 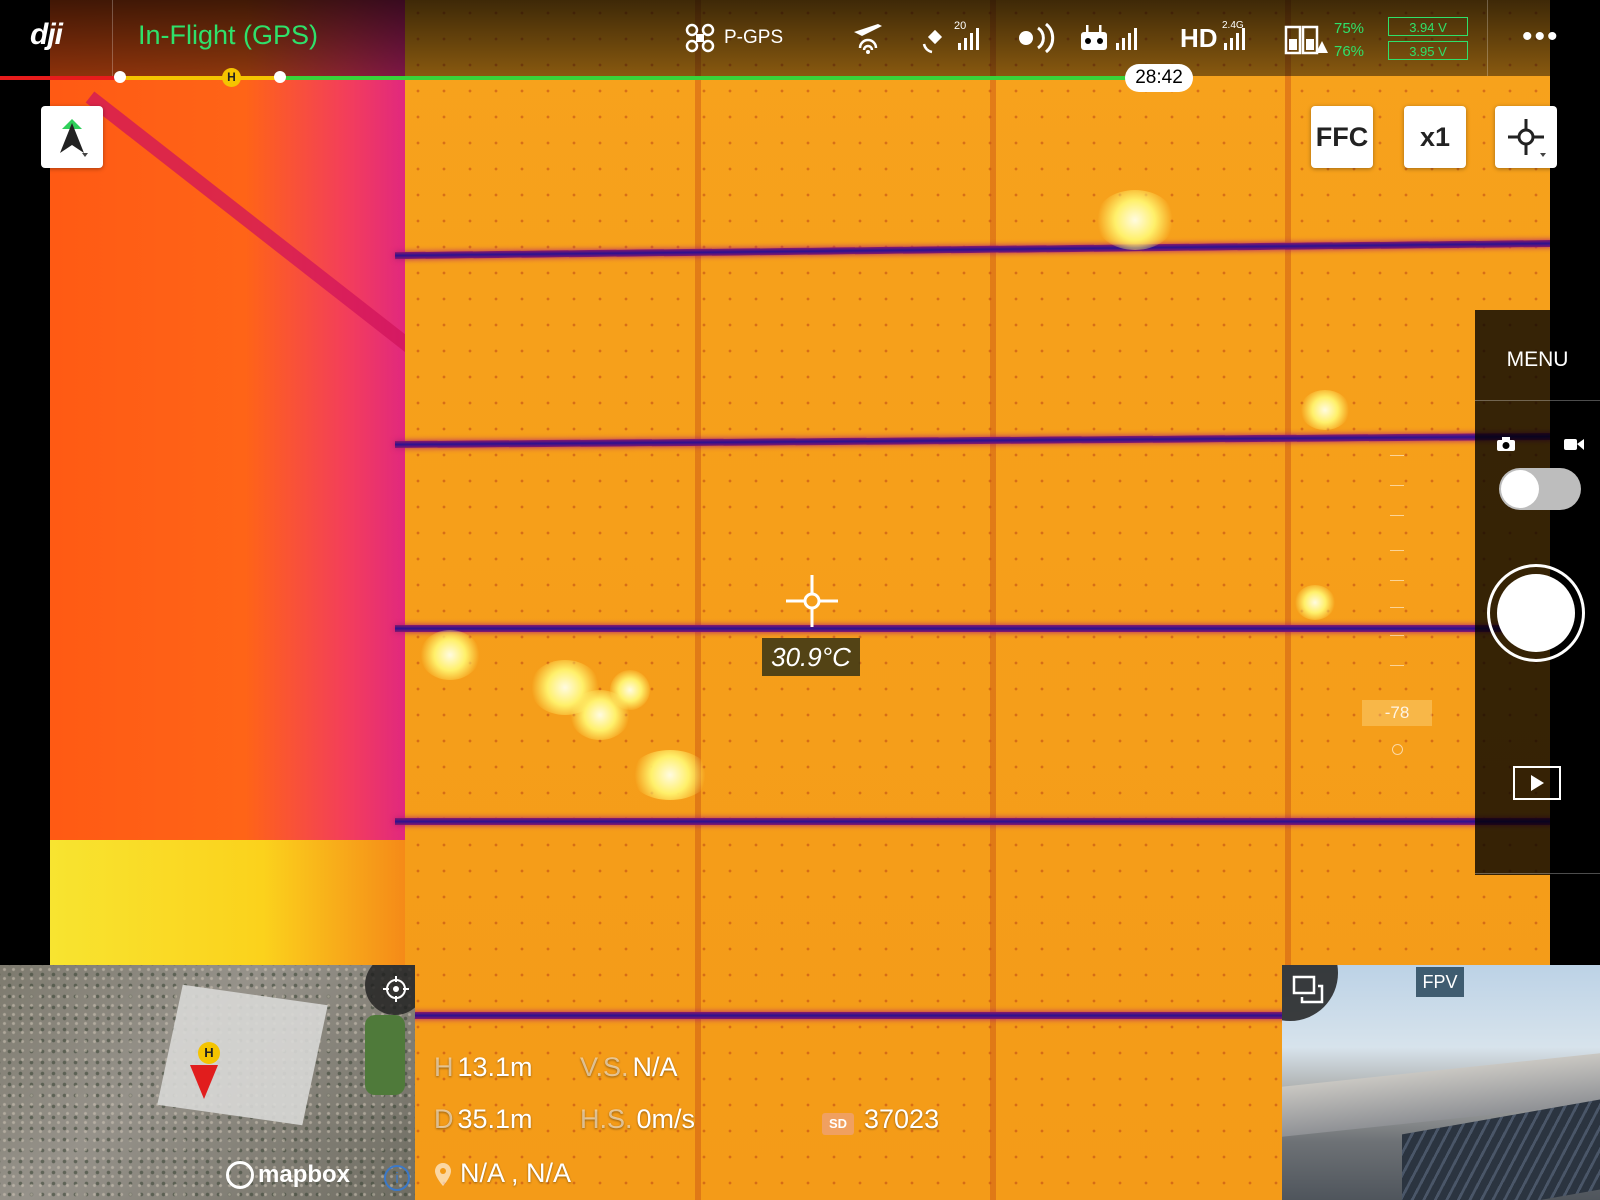 What do you see at coordinates (46, 35) in the screenshot?
I see `dji-logo: dji` at bounding box center [46, 35].